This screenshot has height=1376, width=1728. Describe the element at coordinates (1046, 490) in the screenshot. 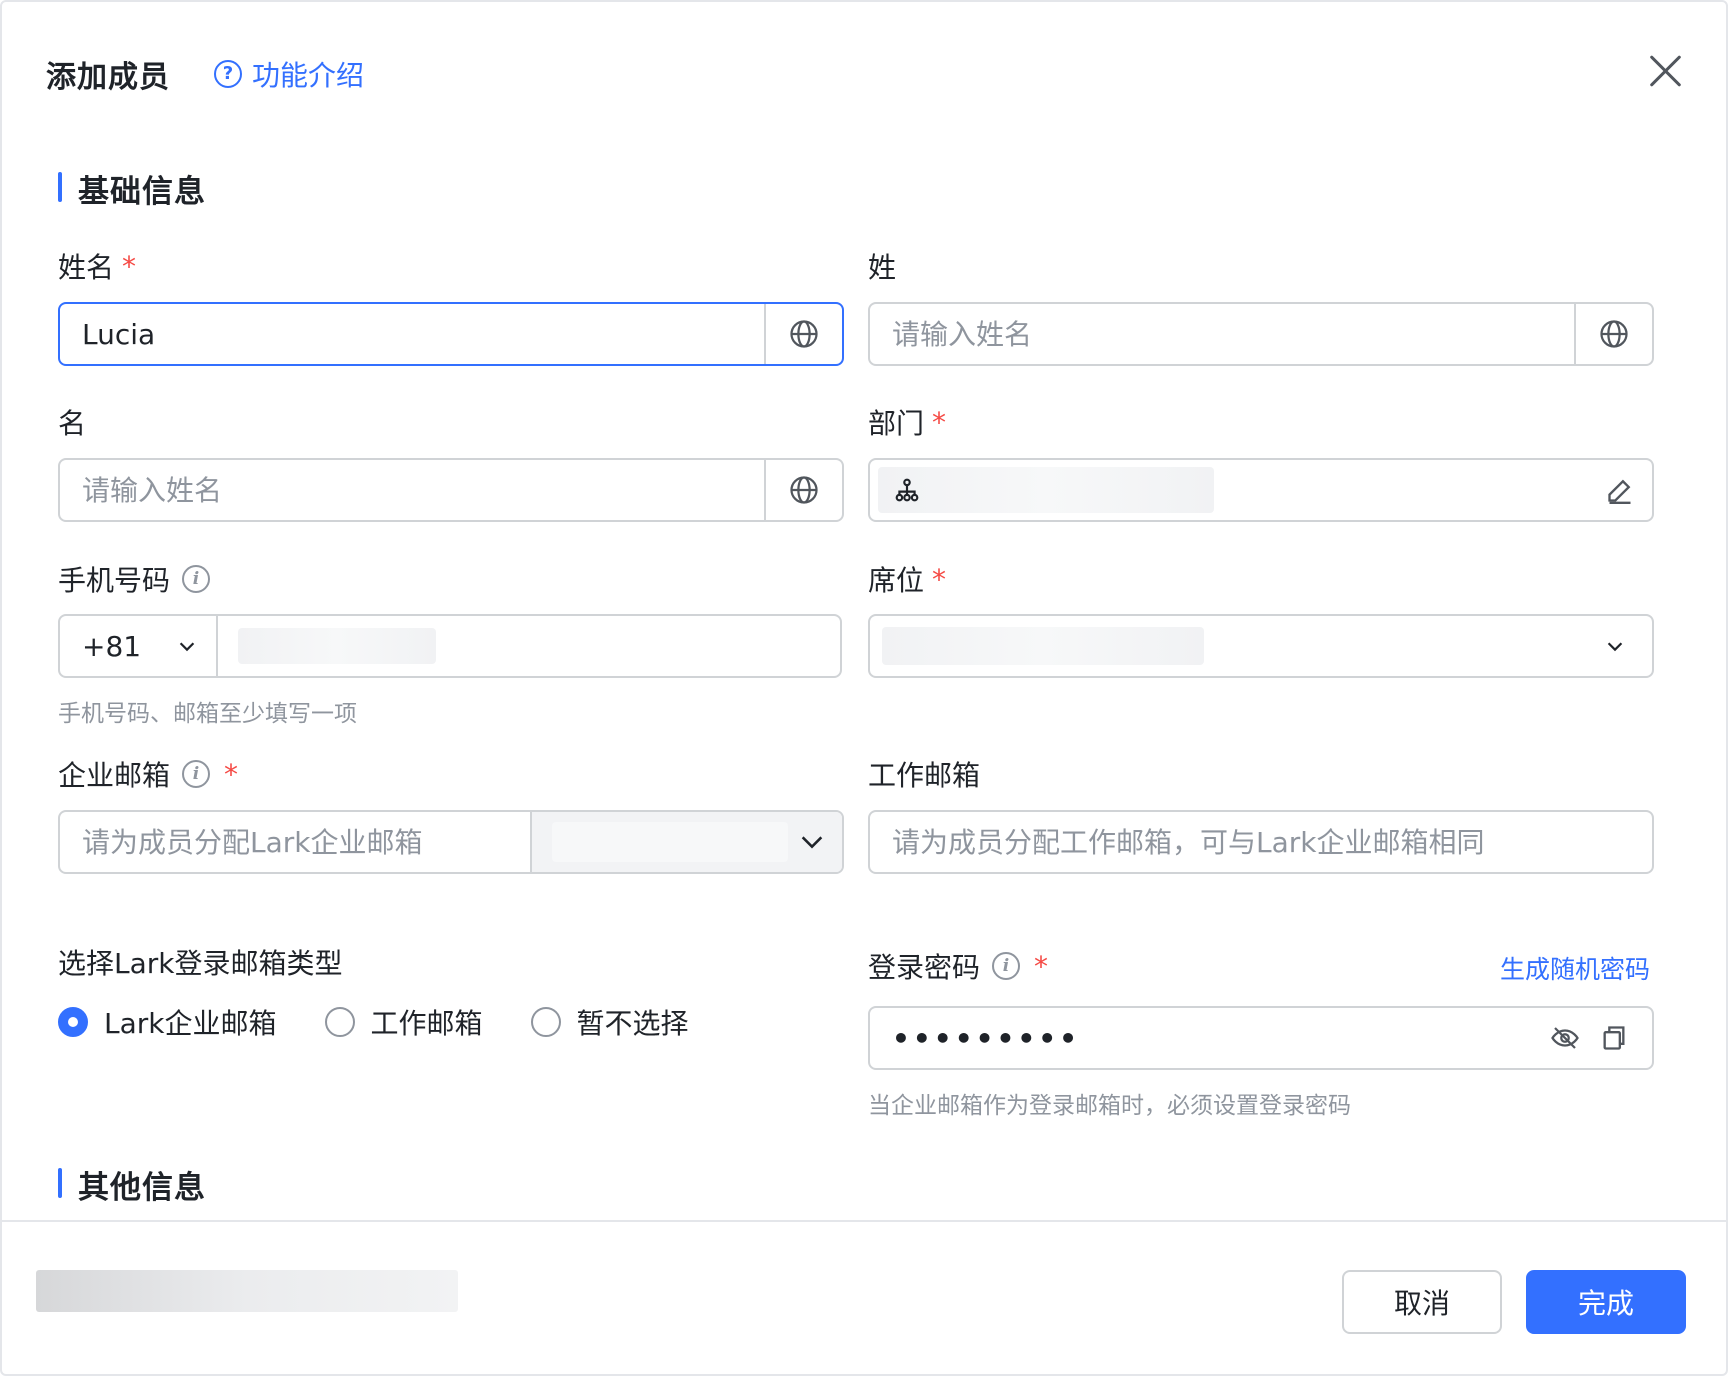

I see `department-tag` at that location.